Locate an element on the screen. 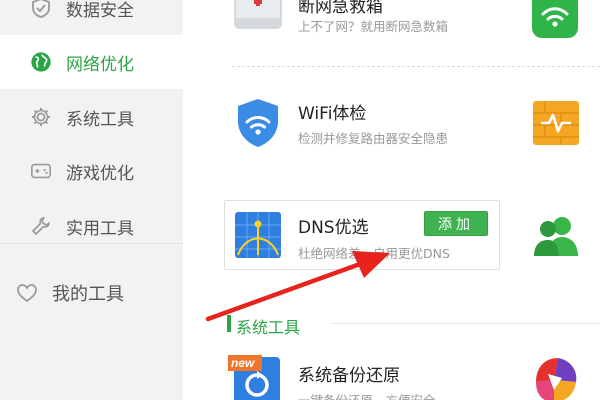 The height and width of the screenshot is (400, 600). tool-desc-dns: 杜绝网络差，启用更优DNS is located at coordinates (374, 253).